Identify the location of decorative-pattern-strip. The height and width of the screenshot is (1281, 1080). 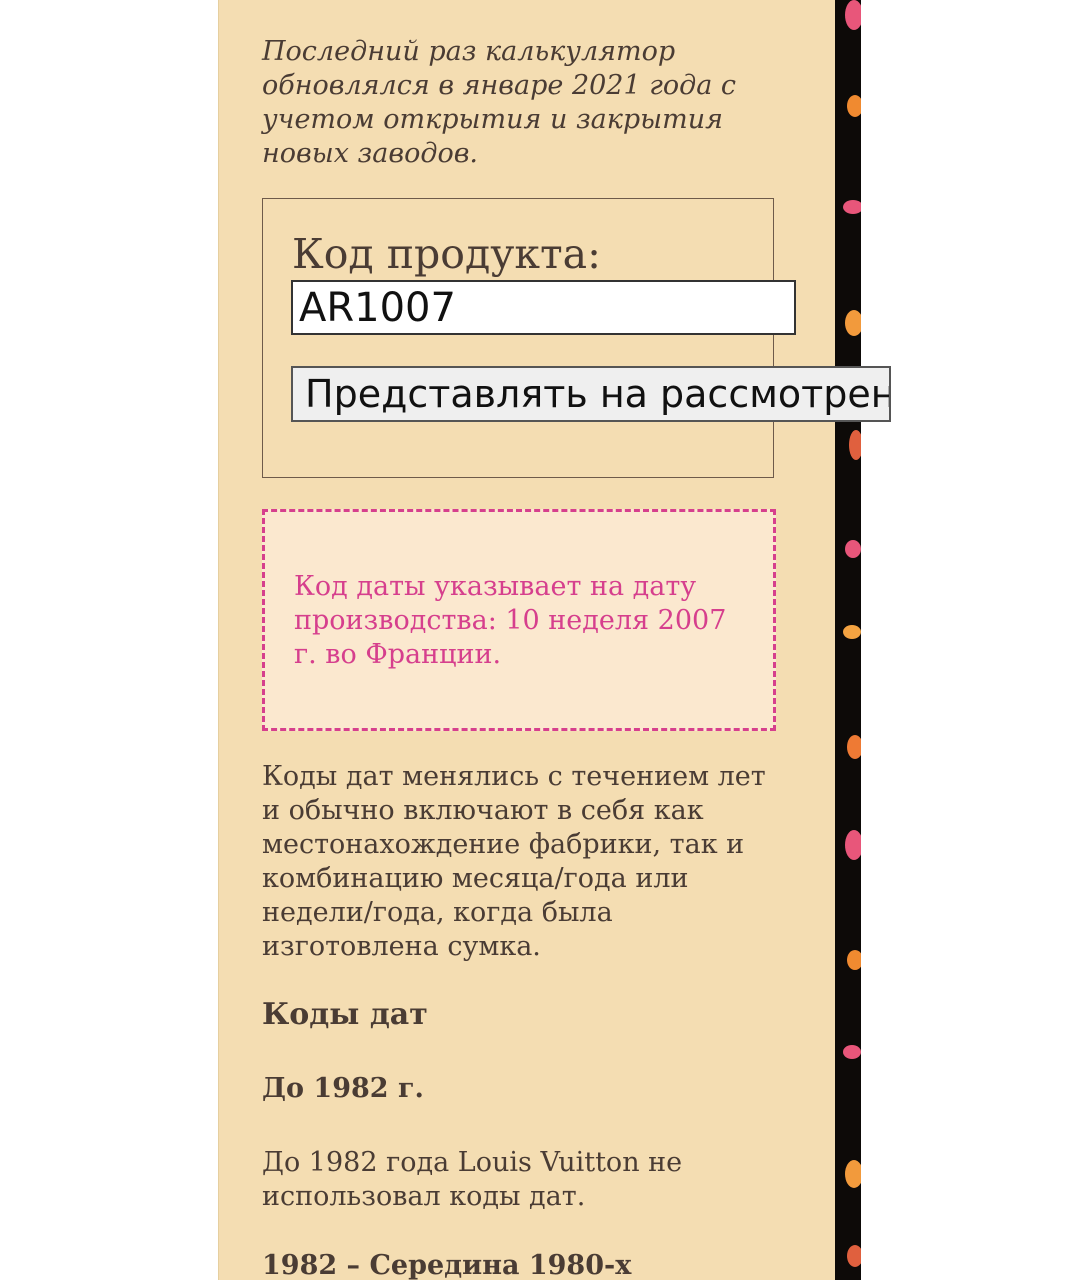
(848, 640).